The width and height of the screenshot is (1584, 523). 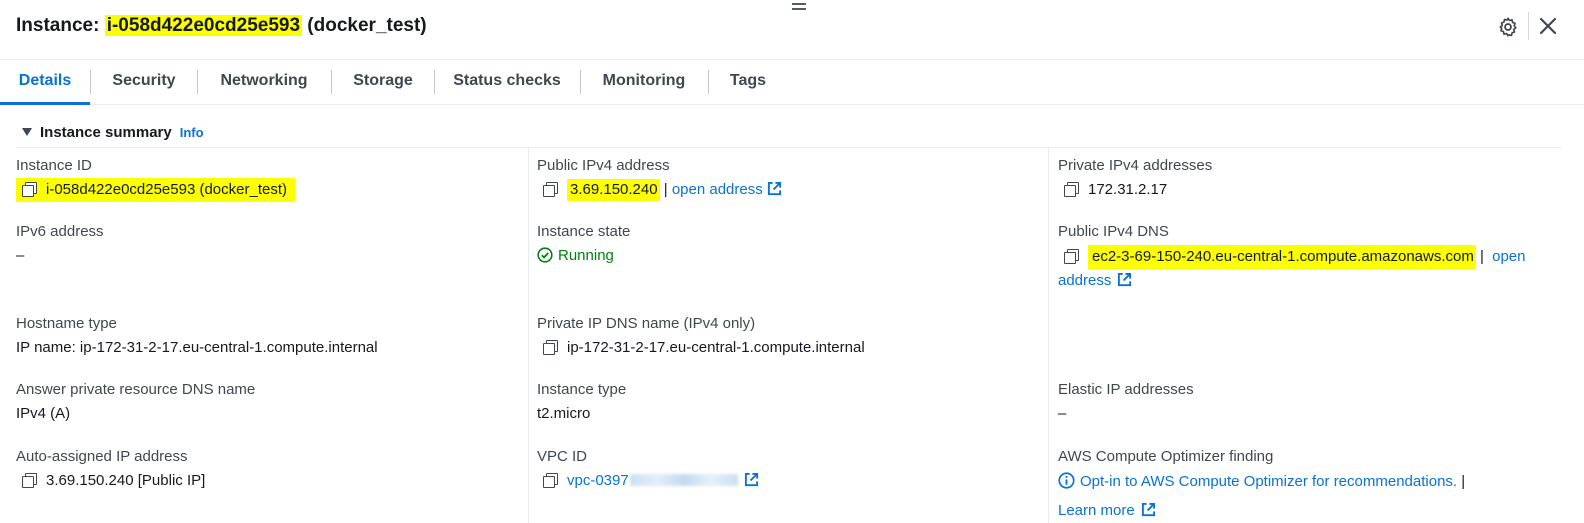 I want to click on info-link: Info, so click(x=192, y=132).